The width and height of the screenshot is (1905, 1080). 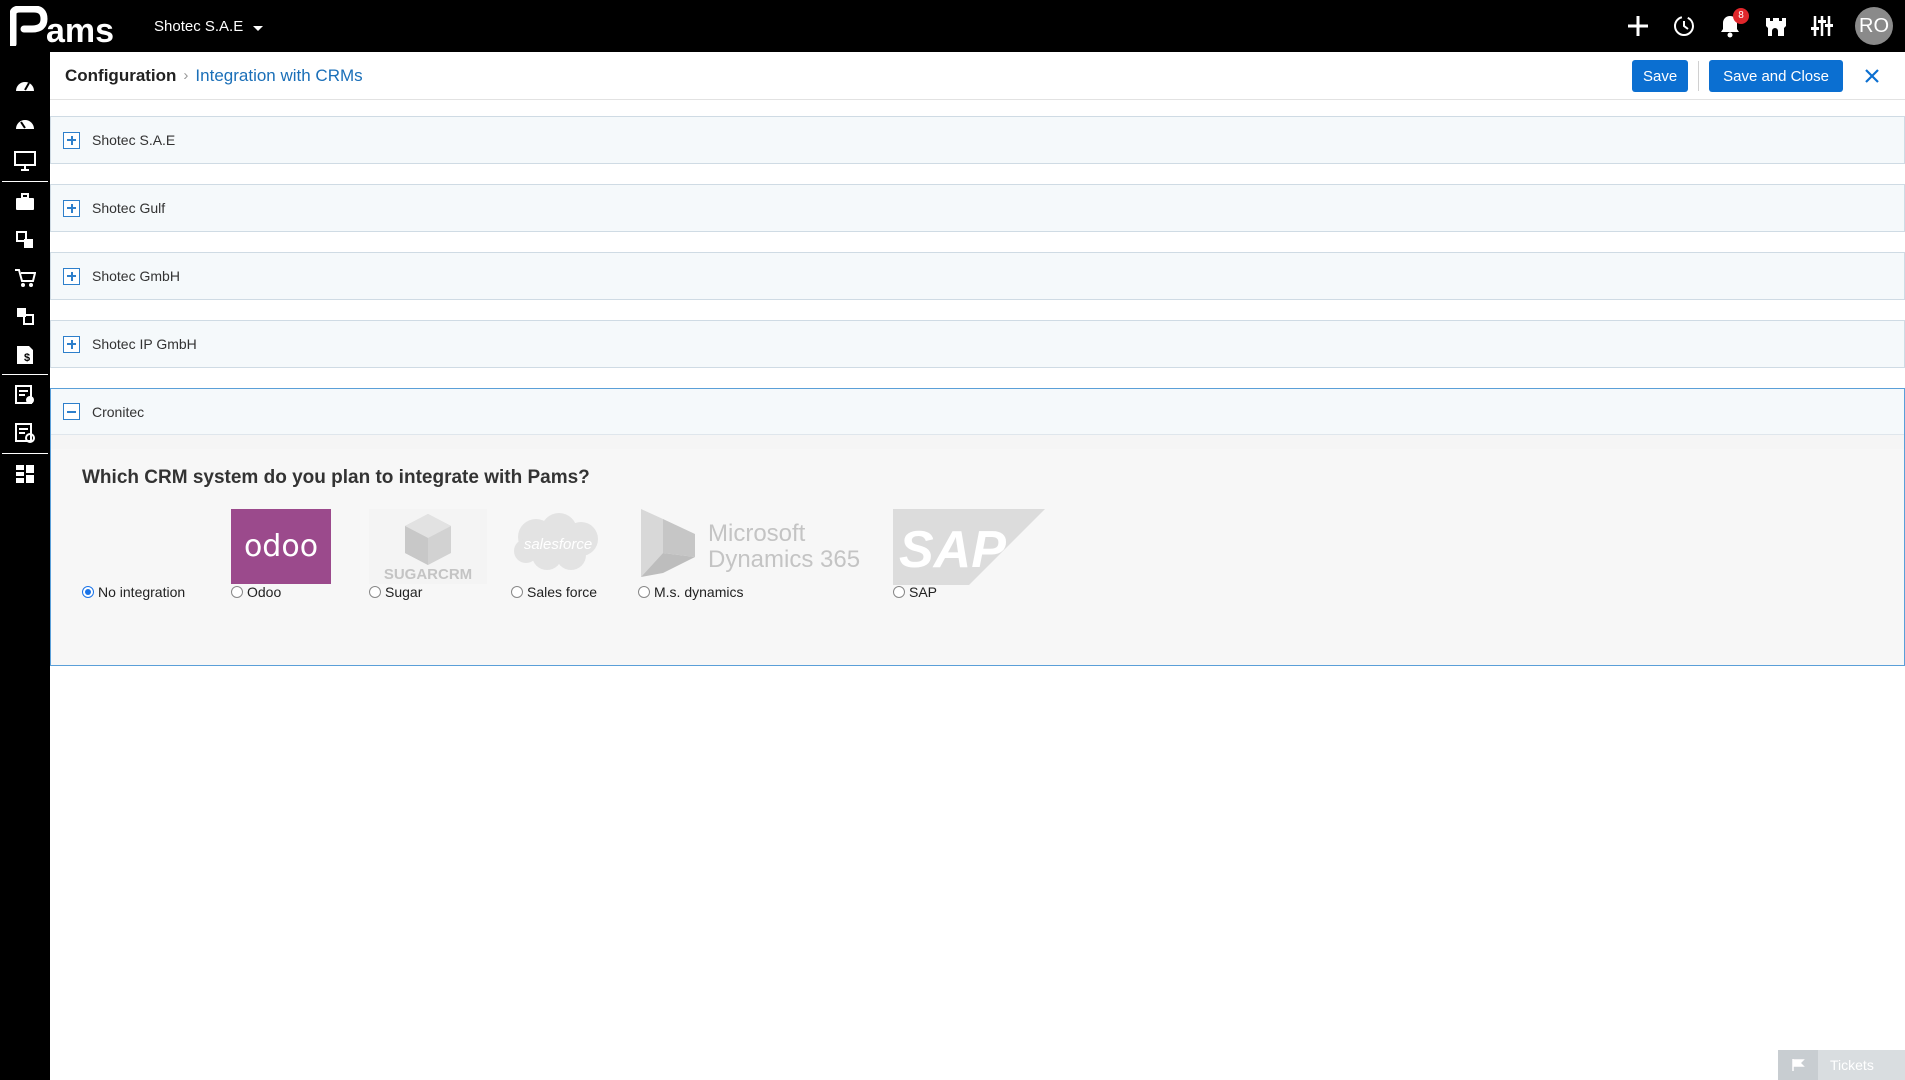 I want to click on save-and-close-button: Save and Close, so click(x=1776, y=76).